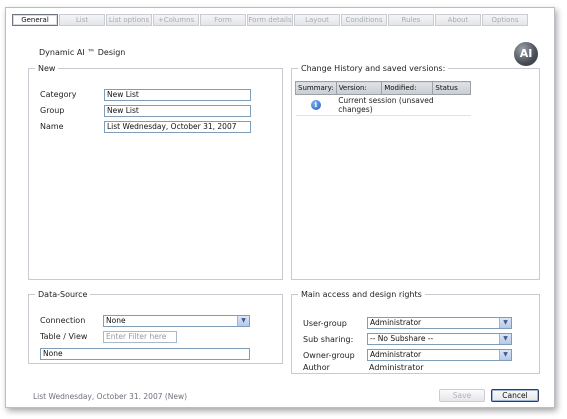 The image size is (567, 419). Describe the element at coordinates (223, 20) in the screenshot. I see `tab-form: Form` at that location.